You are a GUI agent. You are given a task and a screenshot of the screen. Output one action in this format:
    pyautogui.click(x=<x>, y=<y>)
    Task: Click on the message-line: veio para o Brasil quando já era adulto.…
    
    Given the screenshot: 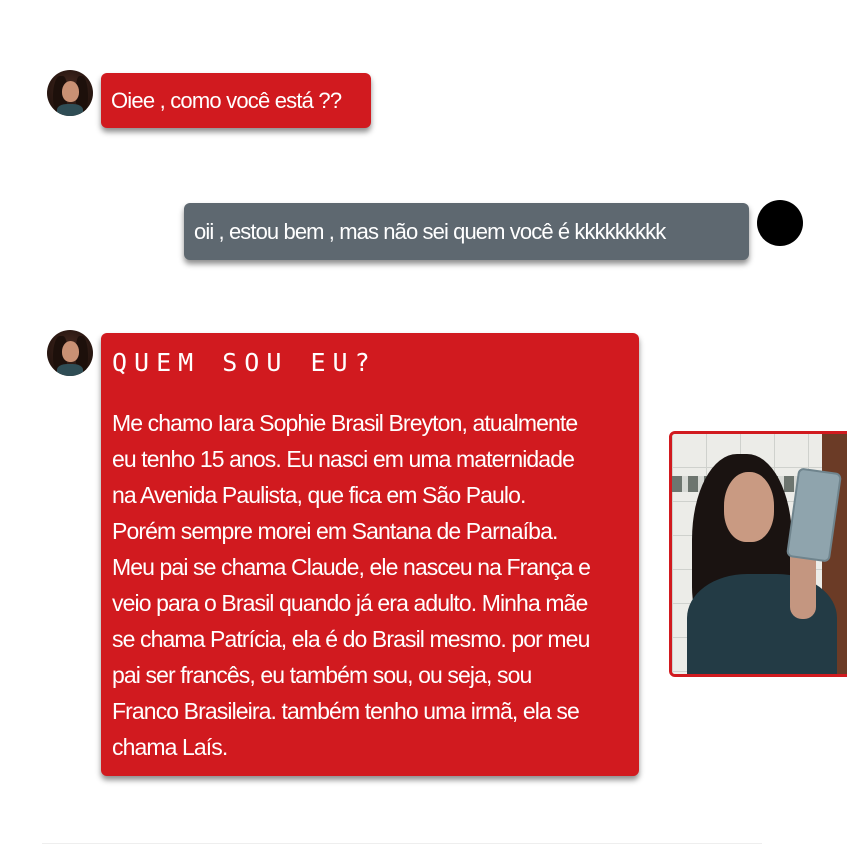 What is the action you would take?
    pyautogui.click(x=350, y=603)
    